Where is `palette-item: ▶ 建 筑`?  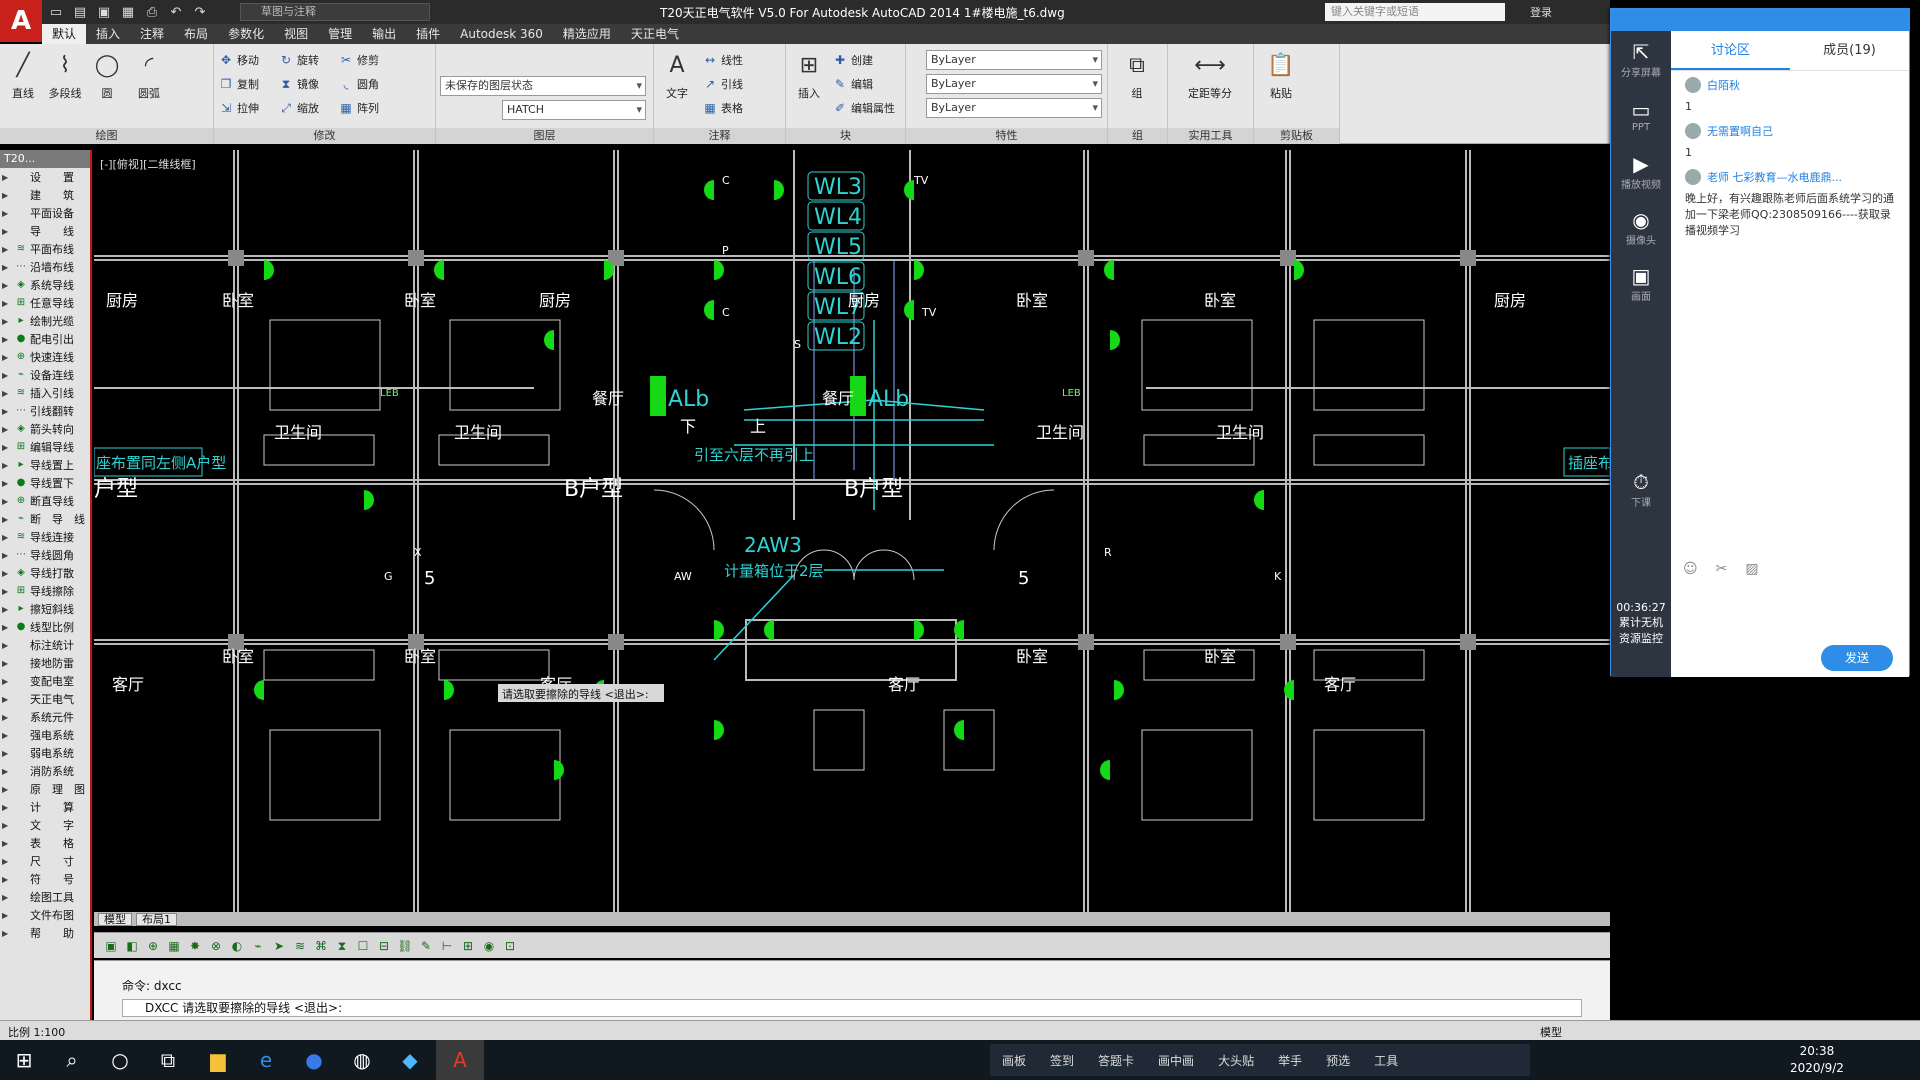 palette-item: ▶ 建 筑 is located at coordinates (45, 195).